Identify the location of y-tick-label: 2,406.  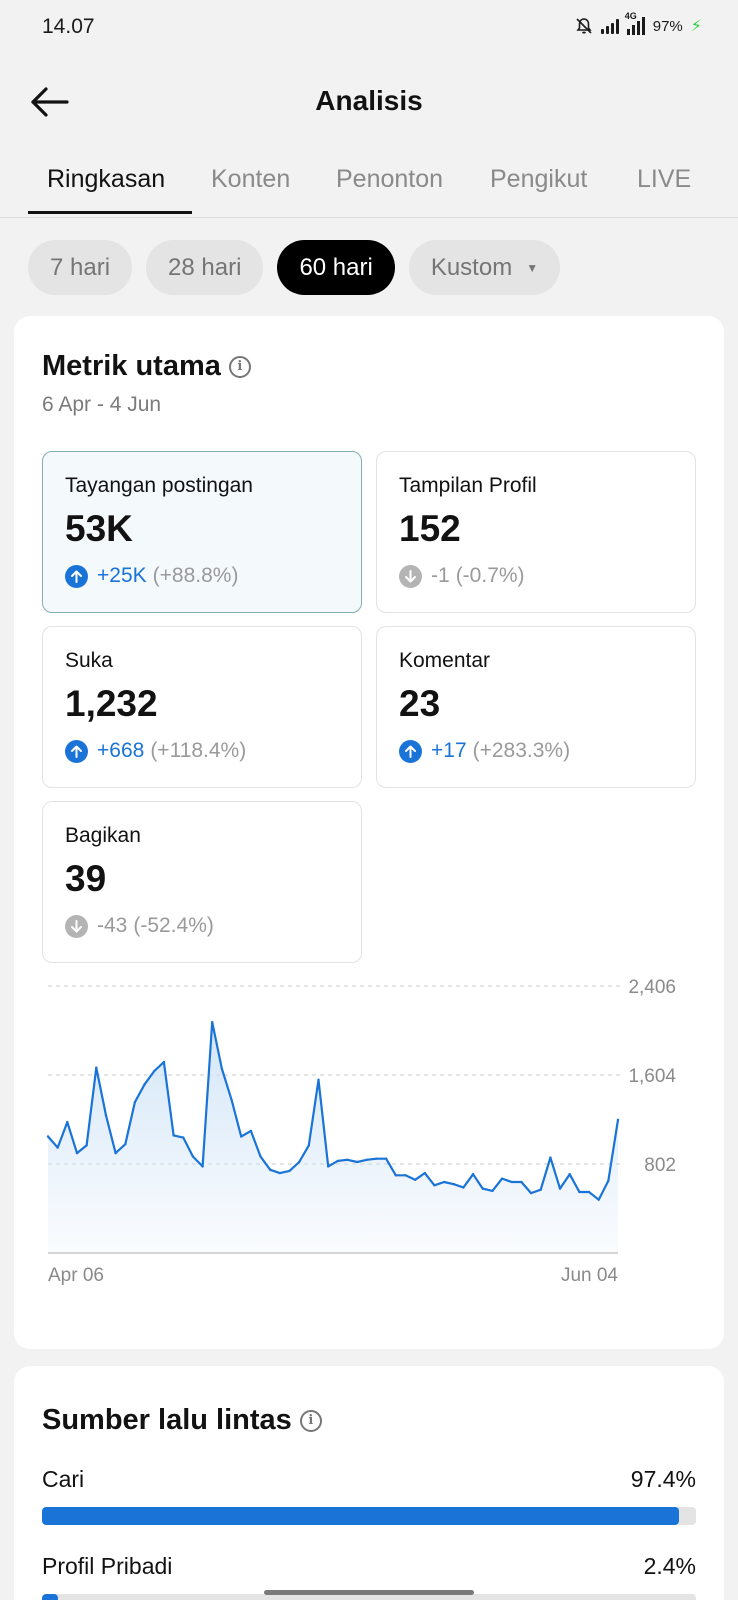
(652, 987).